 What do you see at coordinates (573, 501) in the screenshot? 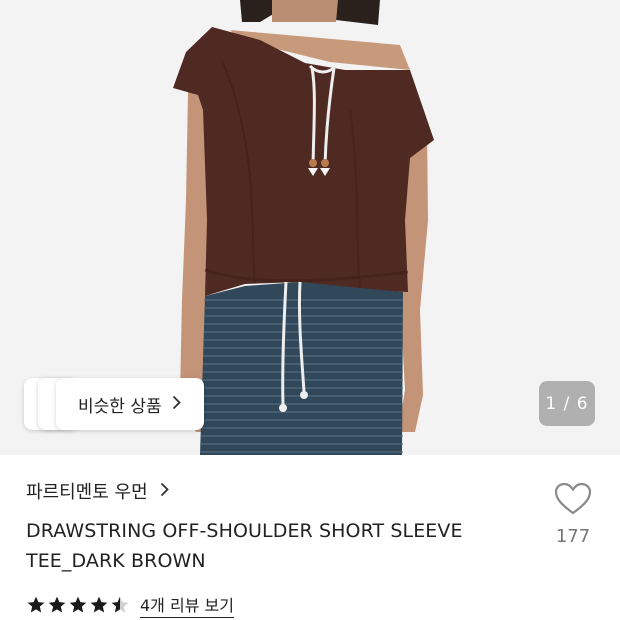
I see `heart-outline-icon` at bounding box center [573, 501].